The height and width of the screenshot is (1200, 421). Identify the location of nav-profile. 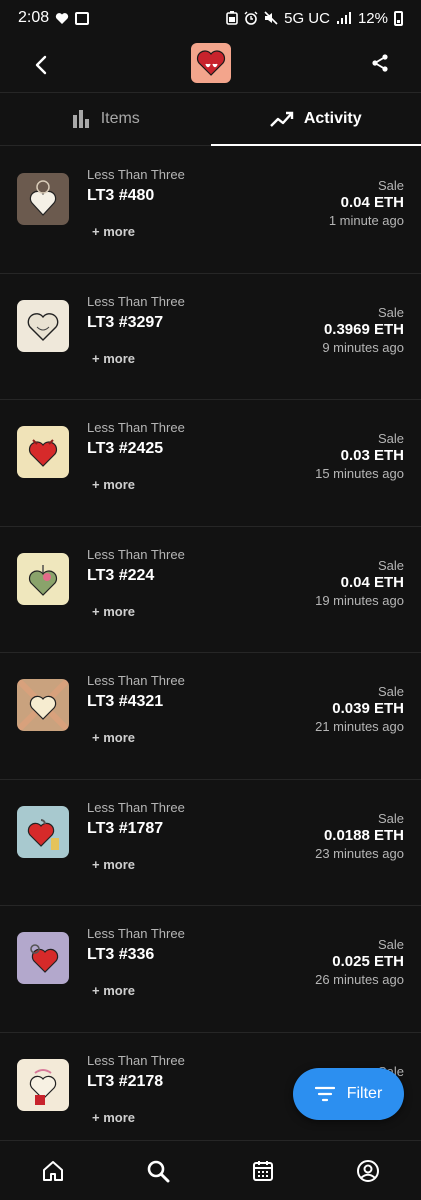
(368, 1171).